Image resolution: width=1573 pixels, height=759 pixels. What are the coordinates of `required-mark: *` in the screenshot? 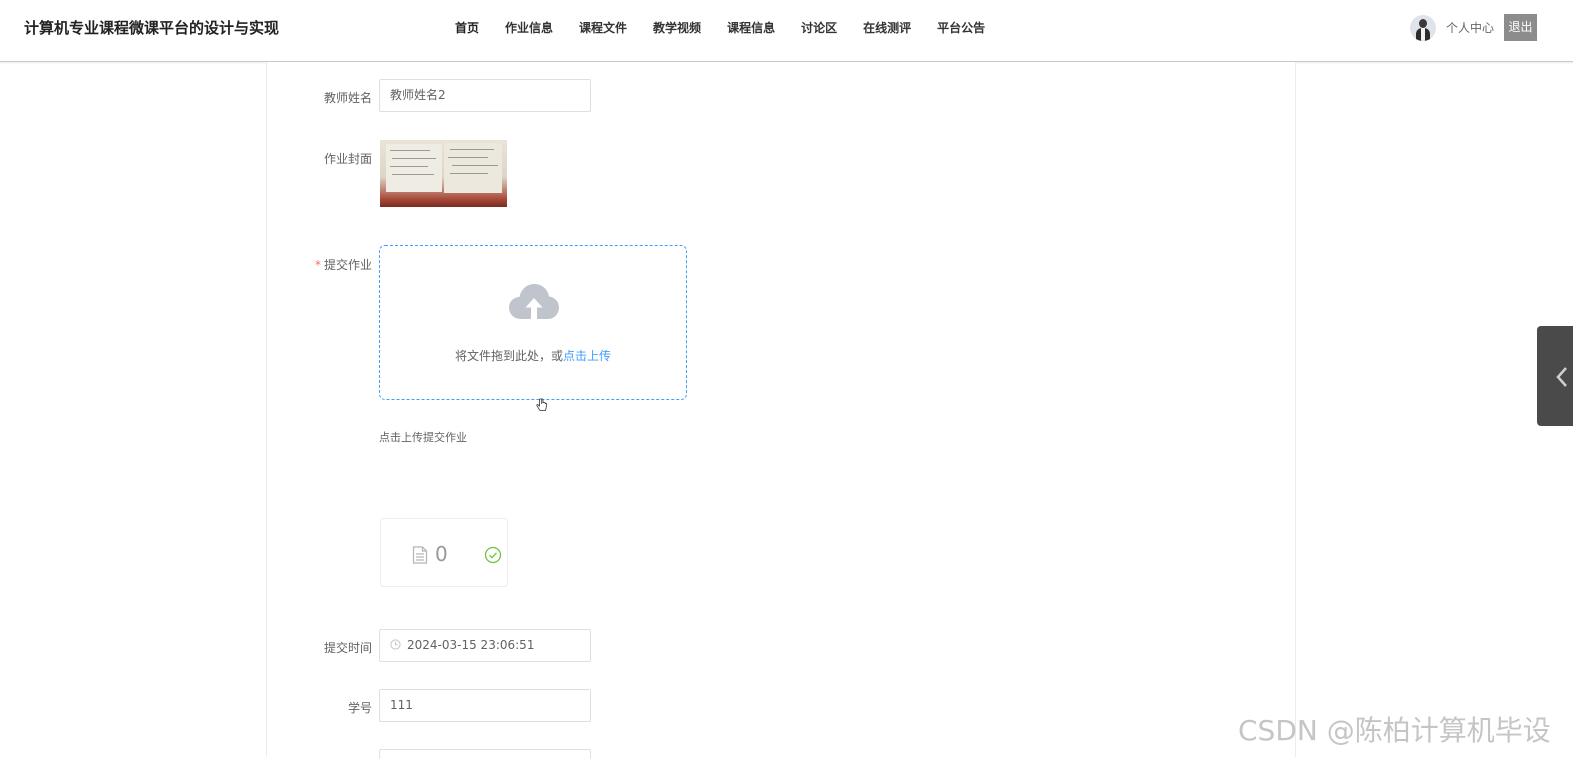 It's located at (317, 265).